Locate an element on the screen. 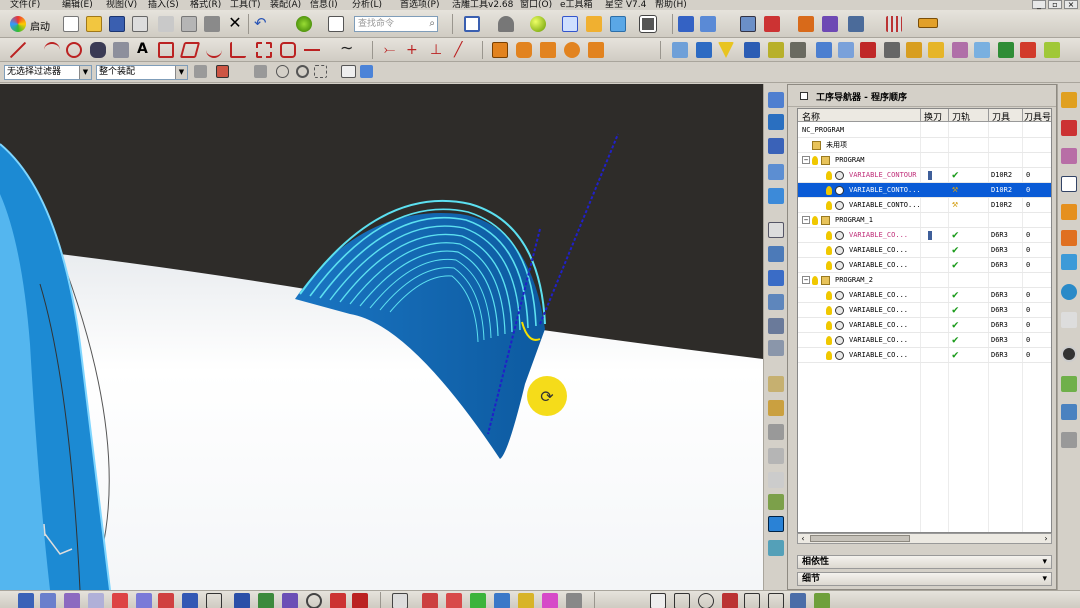  assembly-navigator-icon is located at coordinates (1069, 100).